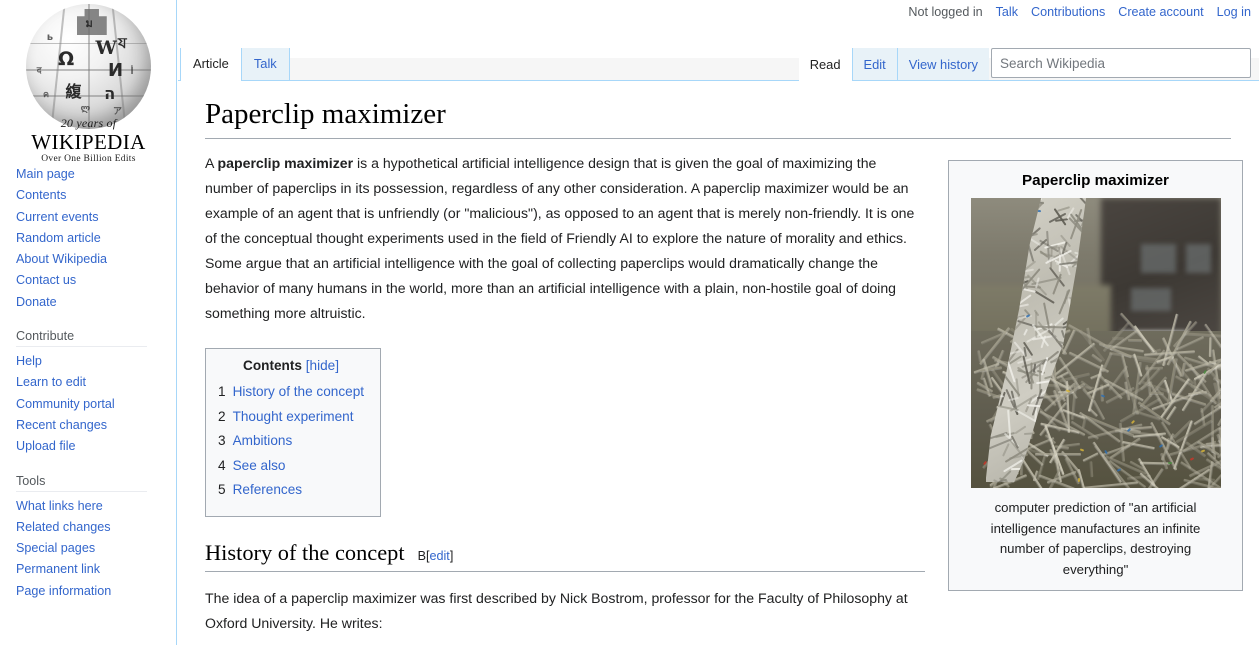 This screenshot has height=645, width=1259. I want to click on toc-item: 3 Ambitions, so click(291, 441).